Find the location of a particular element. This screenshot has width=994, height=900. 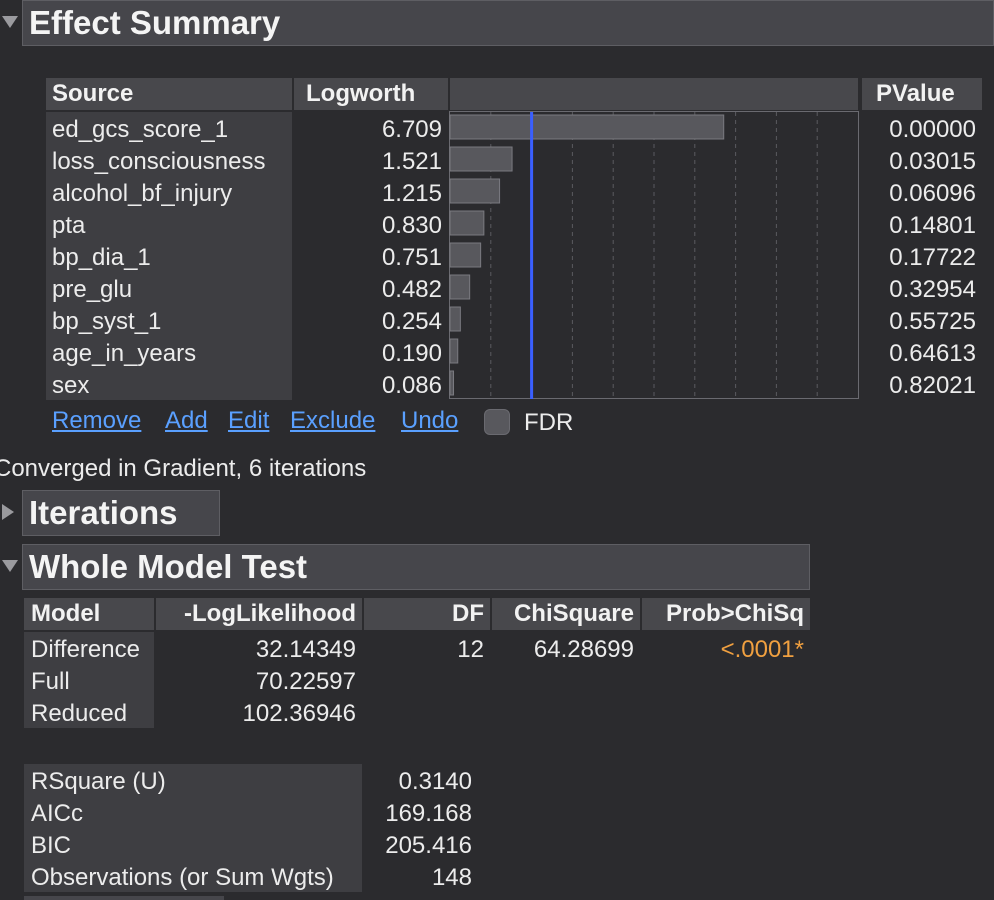

whole-model-title: Whole Model Test is located at coordinates (416, 567).